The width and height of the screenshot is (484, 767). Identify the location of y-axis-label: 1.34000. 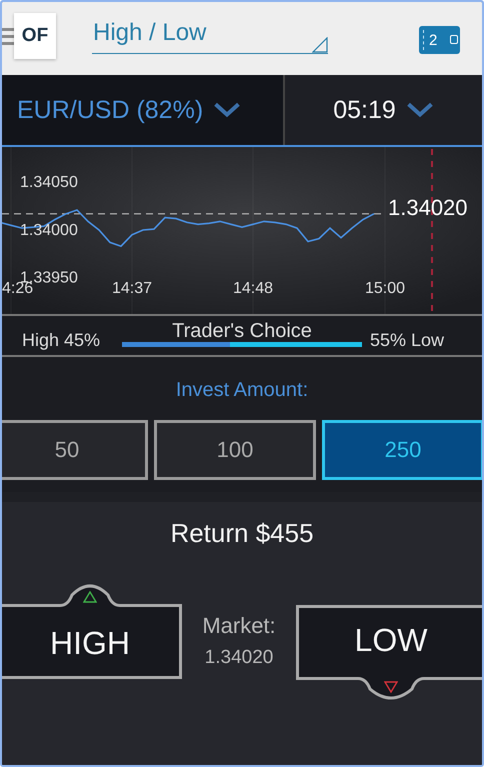
(49, 230).